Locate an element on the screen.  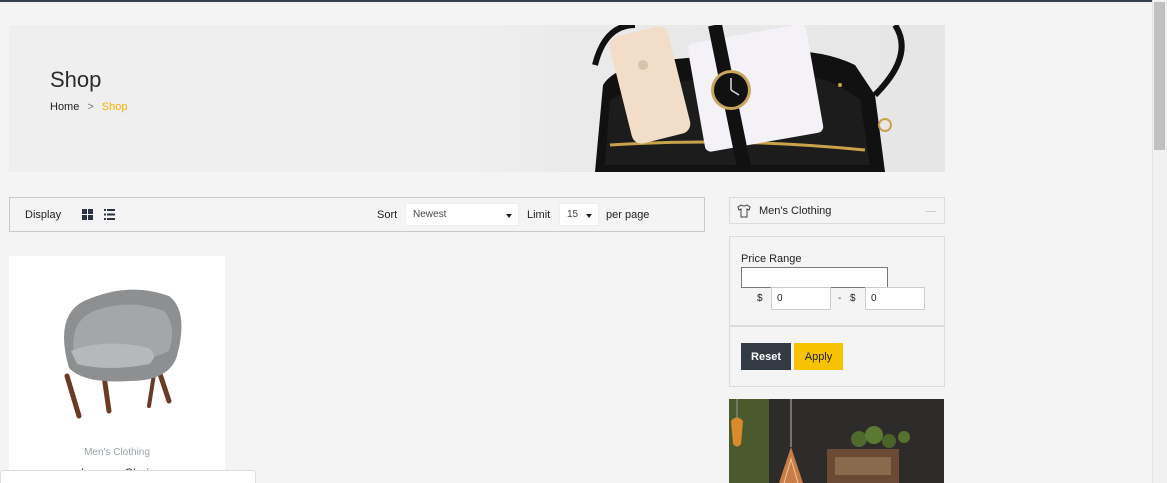
grid-view-icon is located at coordinates (87, 214).